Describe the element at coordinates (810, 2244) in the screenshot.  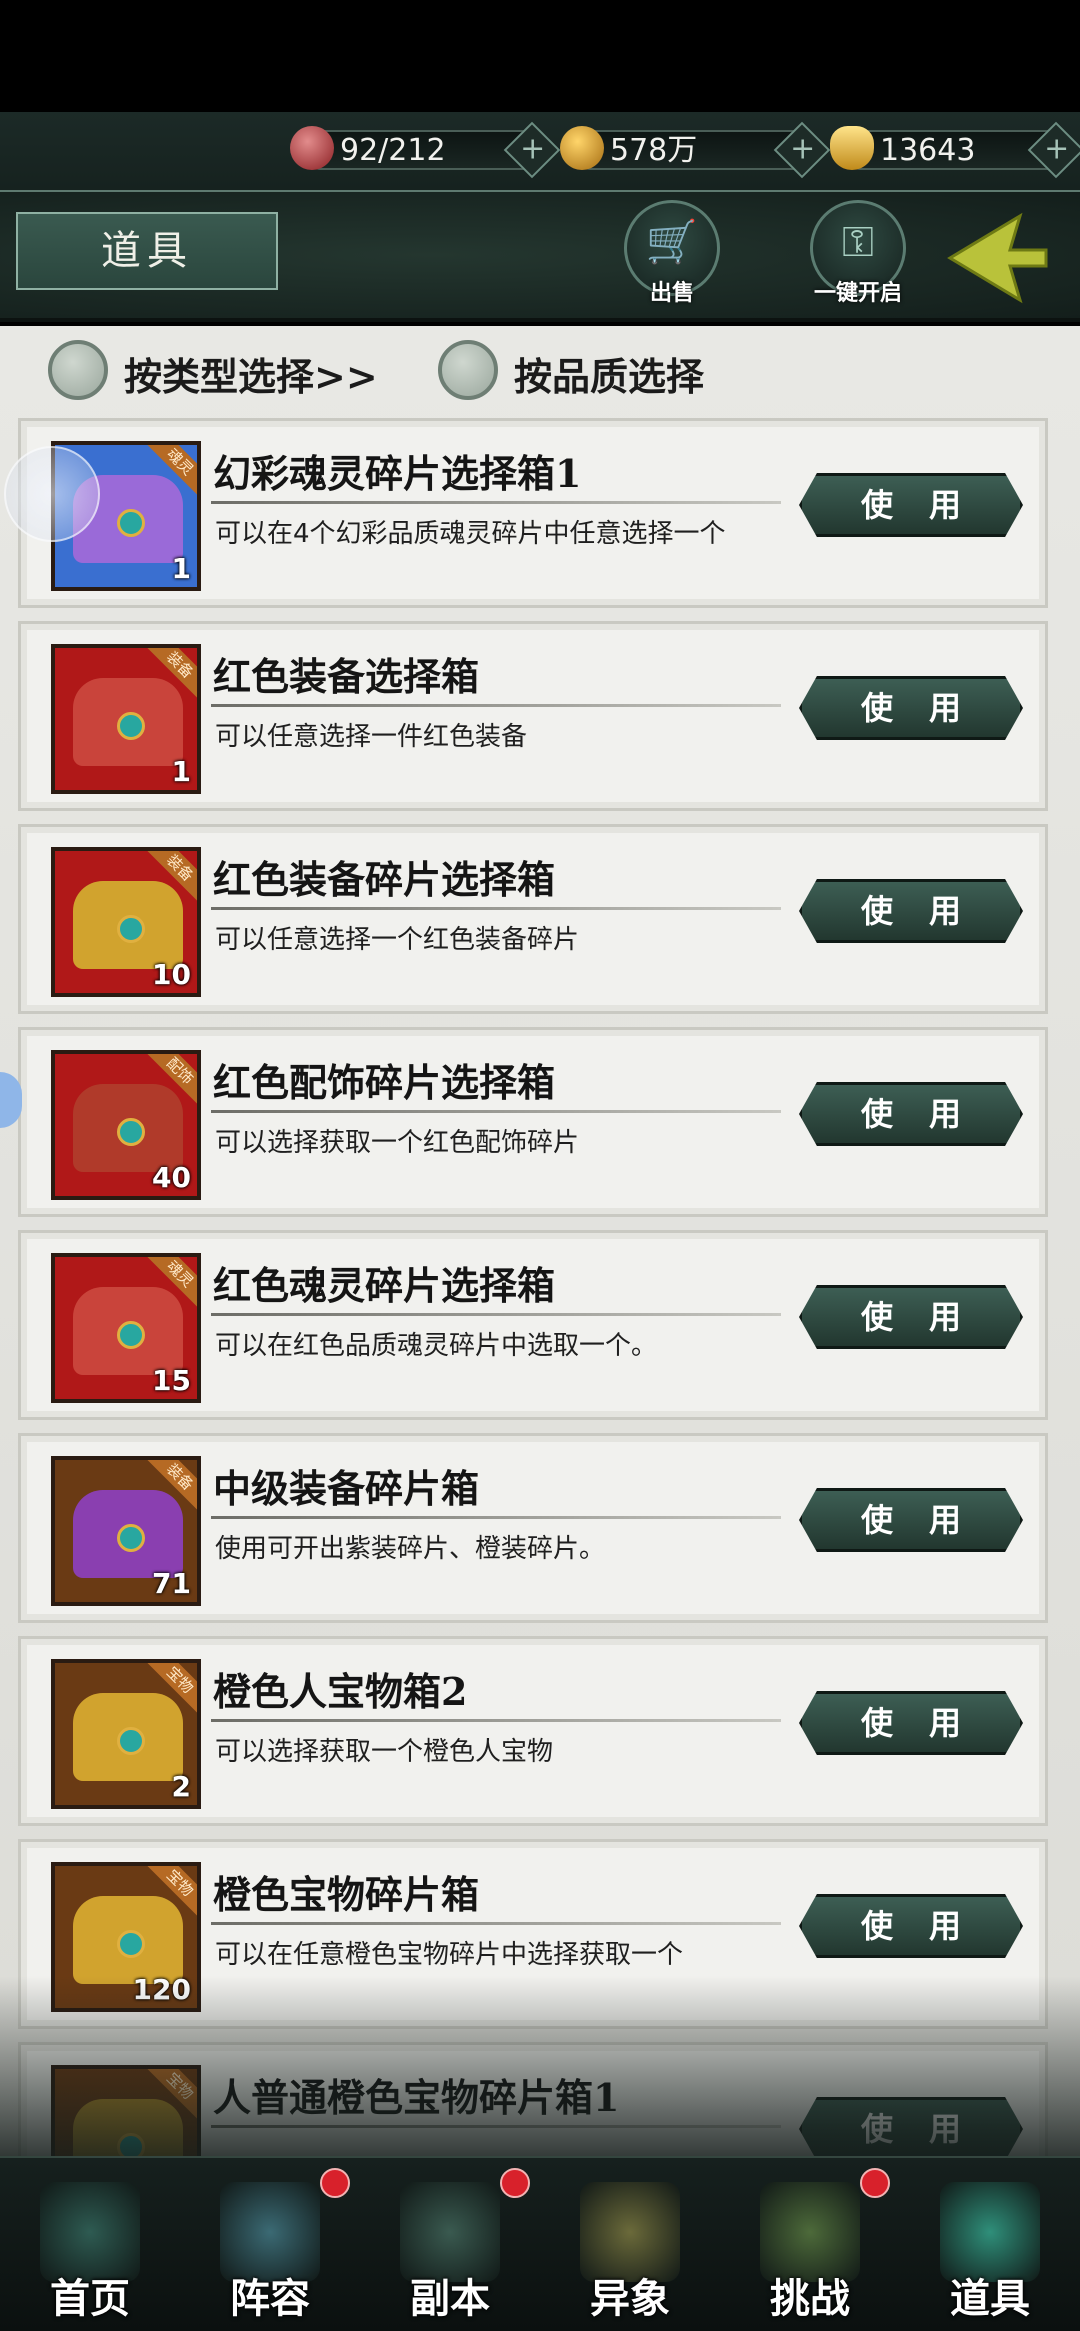
I see `nav-tab: 挑战` at that location.